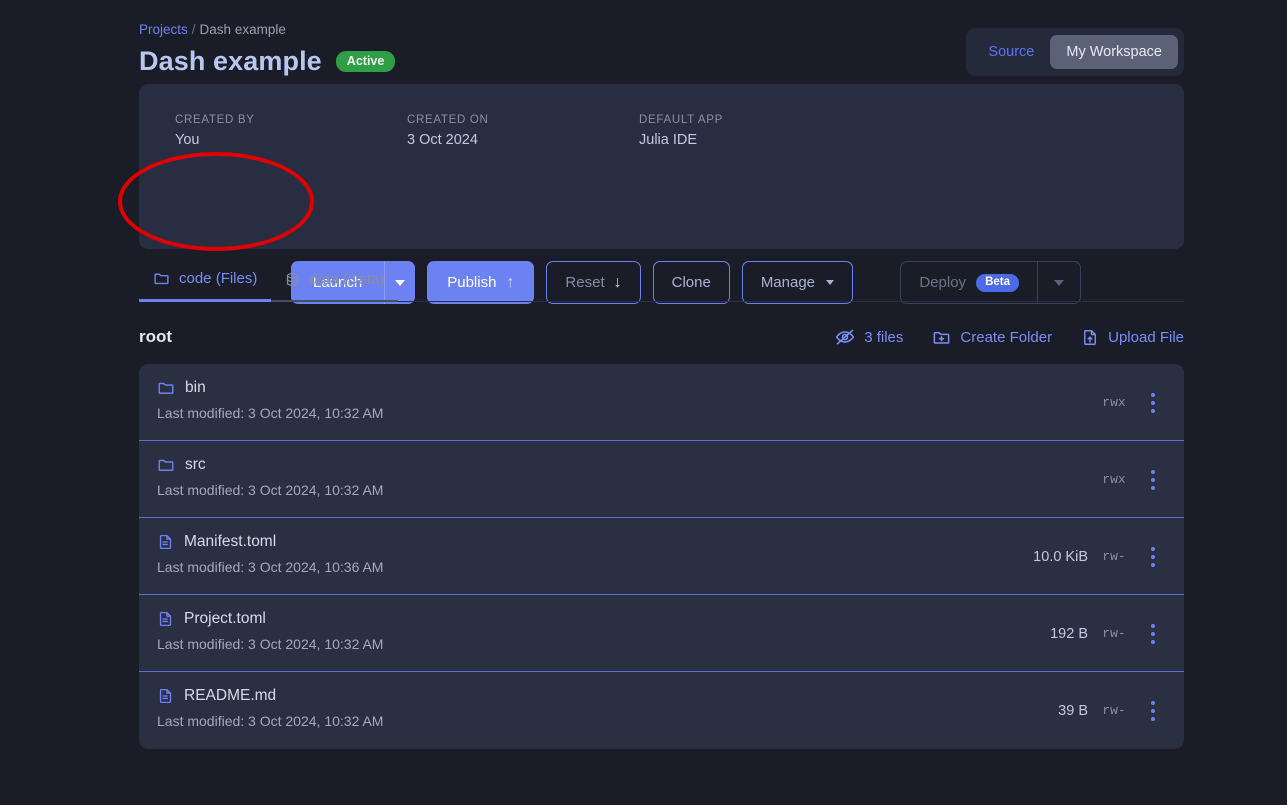  What do you see at coordinates (187, 140) in the screenshot?
I see `metadata-value: You` at bounding box center [187, 140].